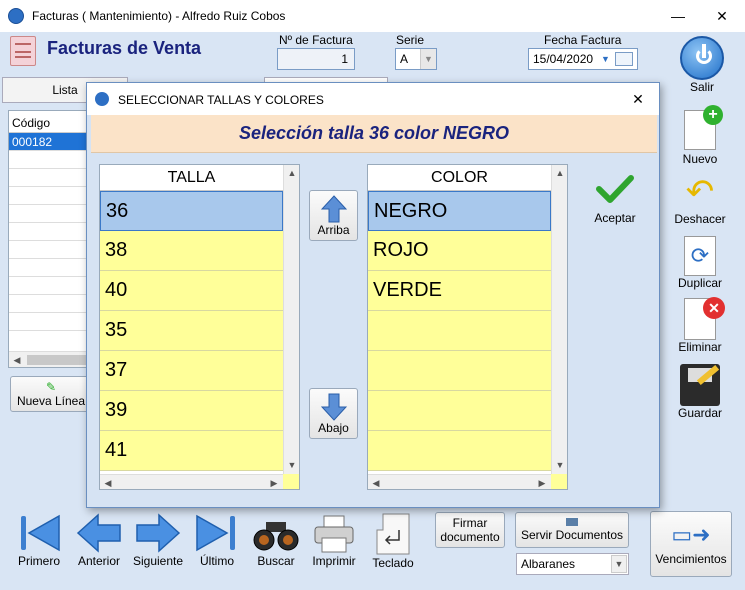 Image resolution: width=745 pixels, height=590 pixels. What do you see at coordinates (459, 291) in the screenshot?
I see `color-row: VERDE` at bounding box center [459, 291].